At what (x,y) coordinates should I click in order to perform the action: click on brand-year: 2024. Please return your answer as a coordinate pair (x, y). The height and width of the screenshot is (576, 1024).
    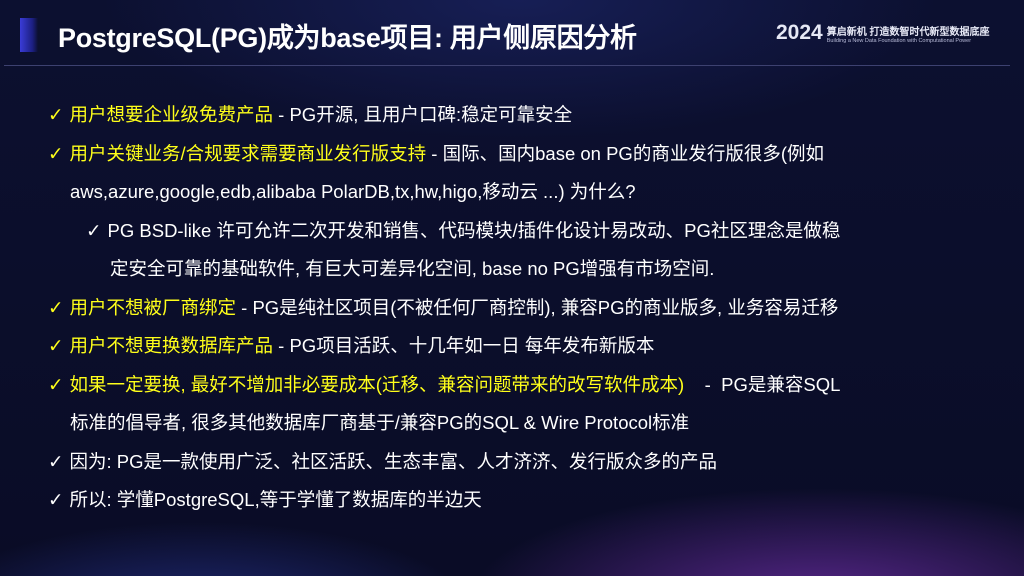
    Looking at the image, I should click on (799, 32).